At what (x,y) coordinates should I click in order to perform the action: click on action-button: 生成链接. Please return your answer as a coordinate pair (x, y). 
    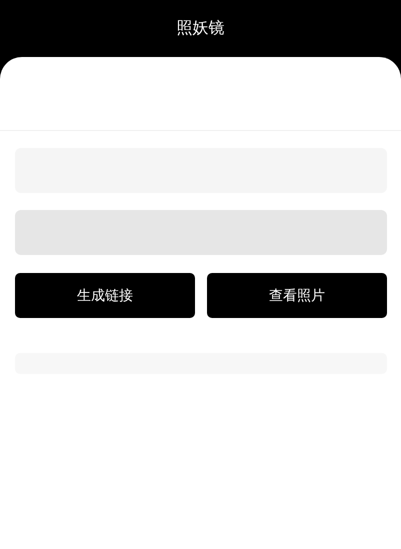
    Looking at the image, I should click on (105, 295).